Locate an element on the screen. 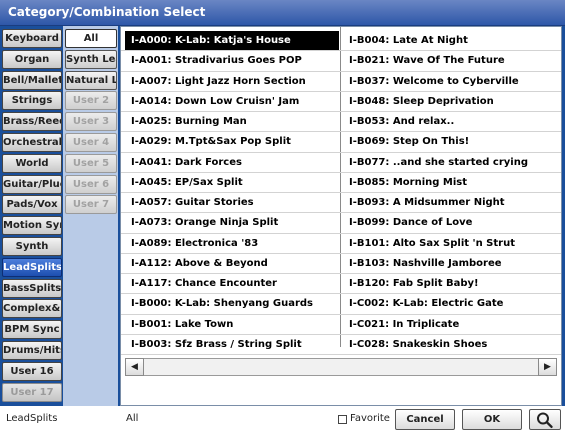 Image resolution: width=565 pixels, height=432 pixels. category-tab: LeadSplits is located at coordinates (32, 267).